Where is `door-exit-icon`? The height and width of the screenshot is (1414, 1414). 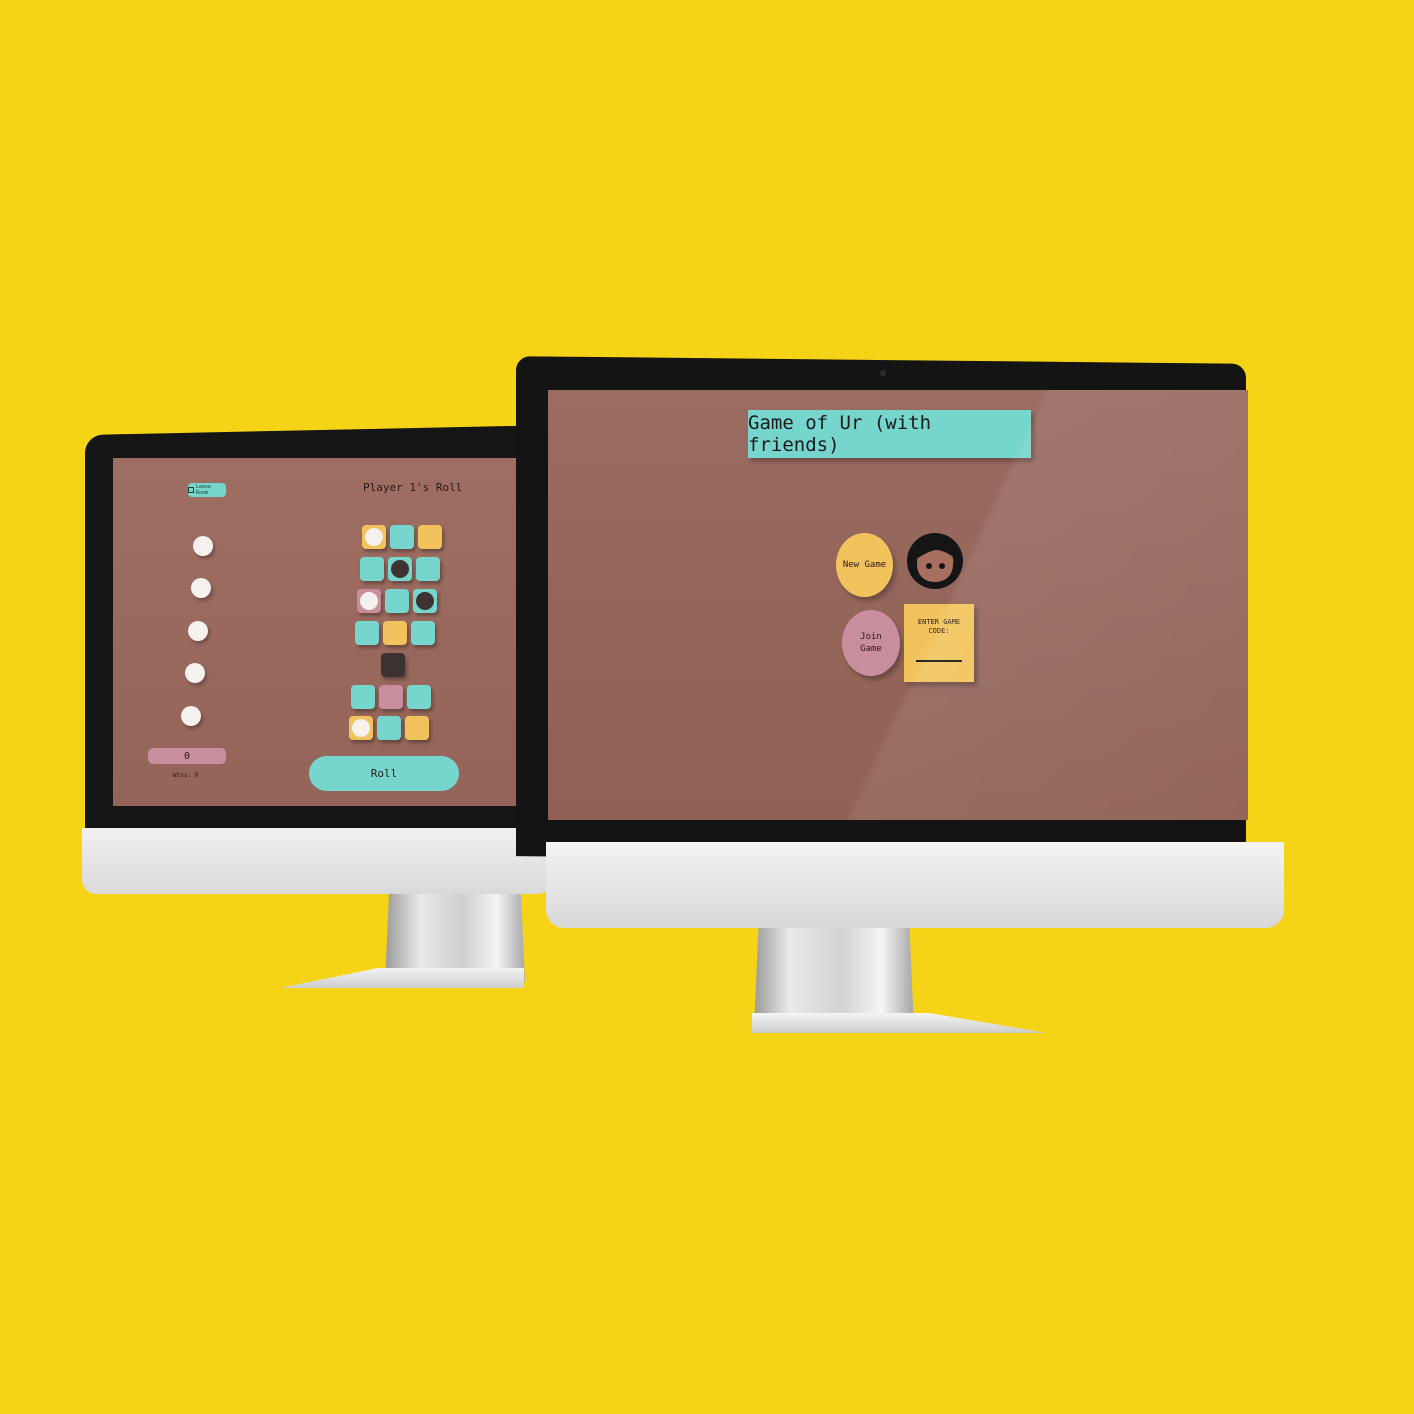
door-exit-icon is located at coordinates (191, 490).